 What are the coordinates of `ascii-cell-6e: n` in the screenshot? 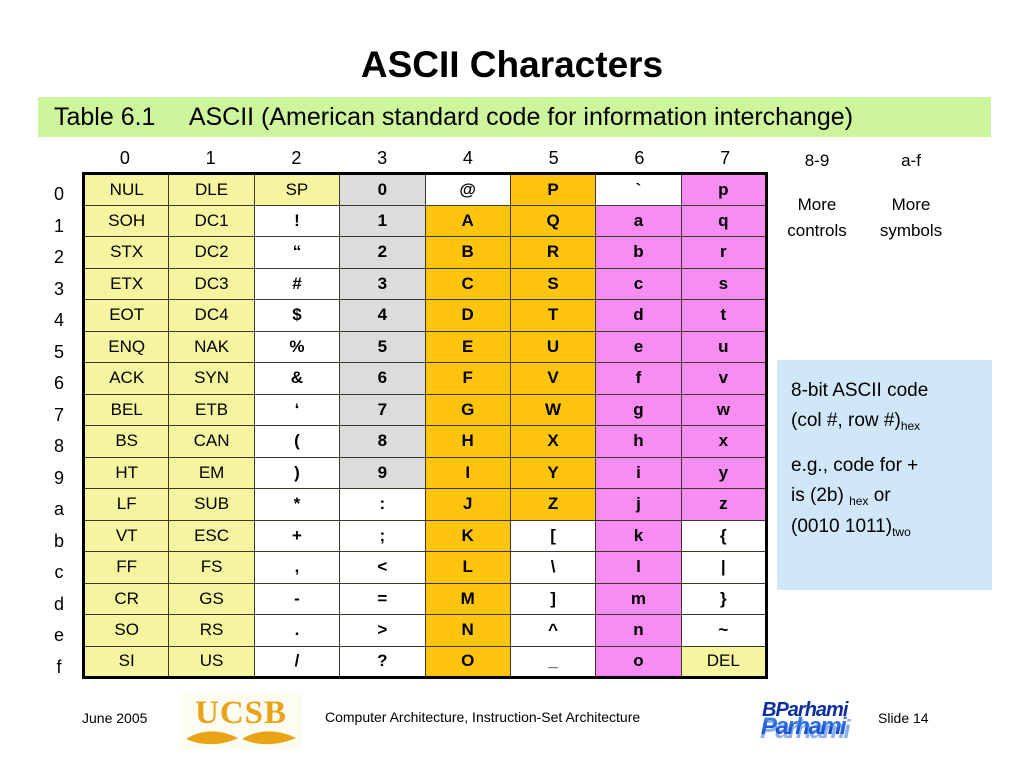 It's located at (638, 630).